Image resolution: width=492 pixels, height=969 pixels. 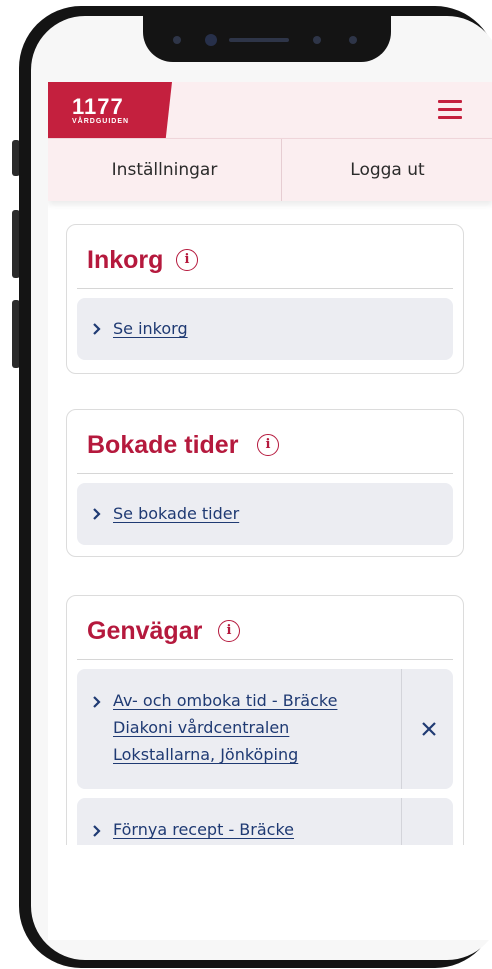 I want to click on inbox-title: Inkorg, so click(x=125, y=260).